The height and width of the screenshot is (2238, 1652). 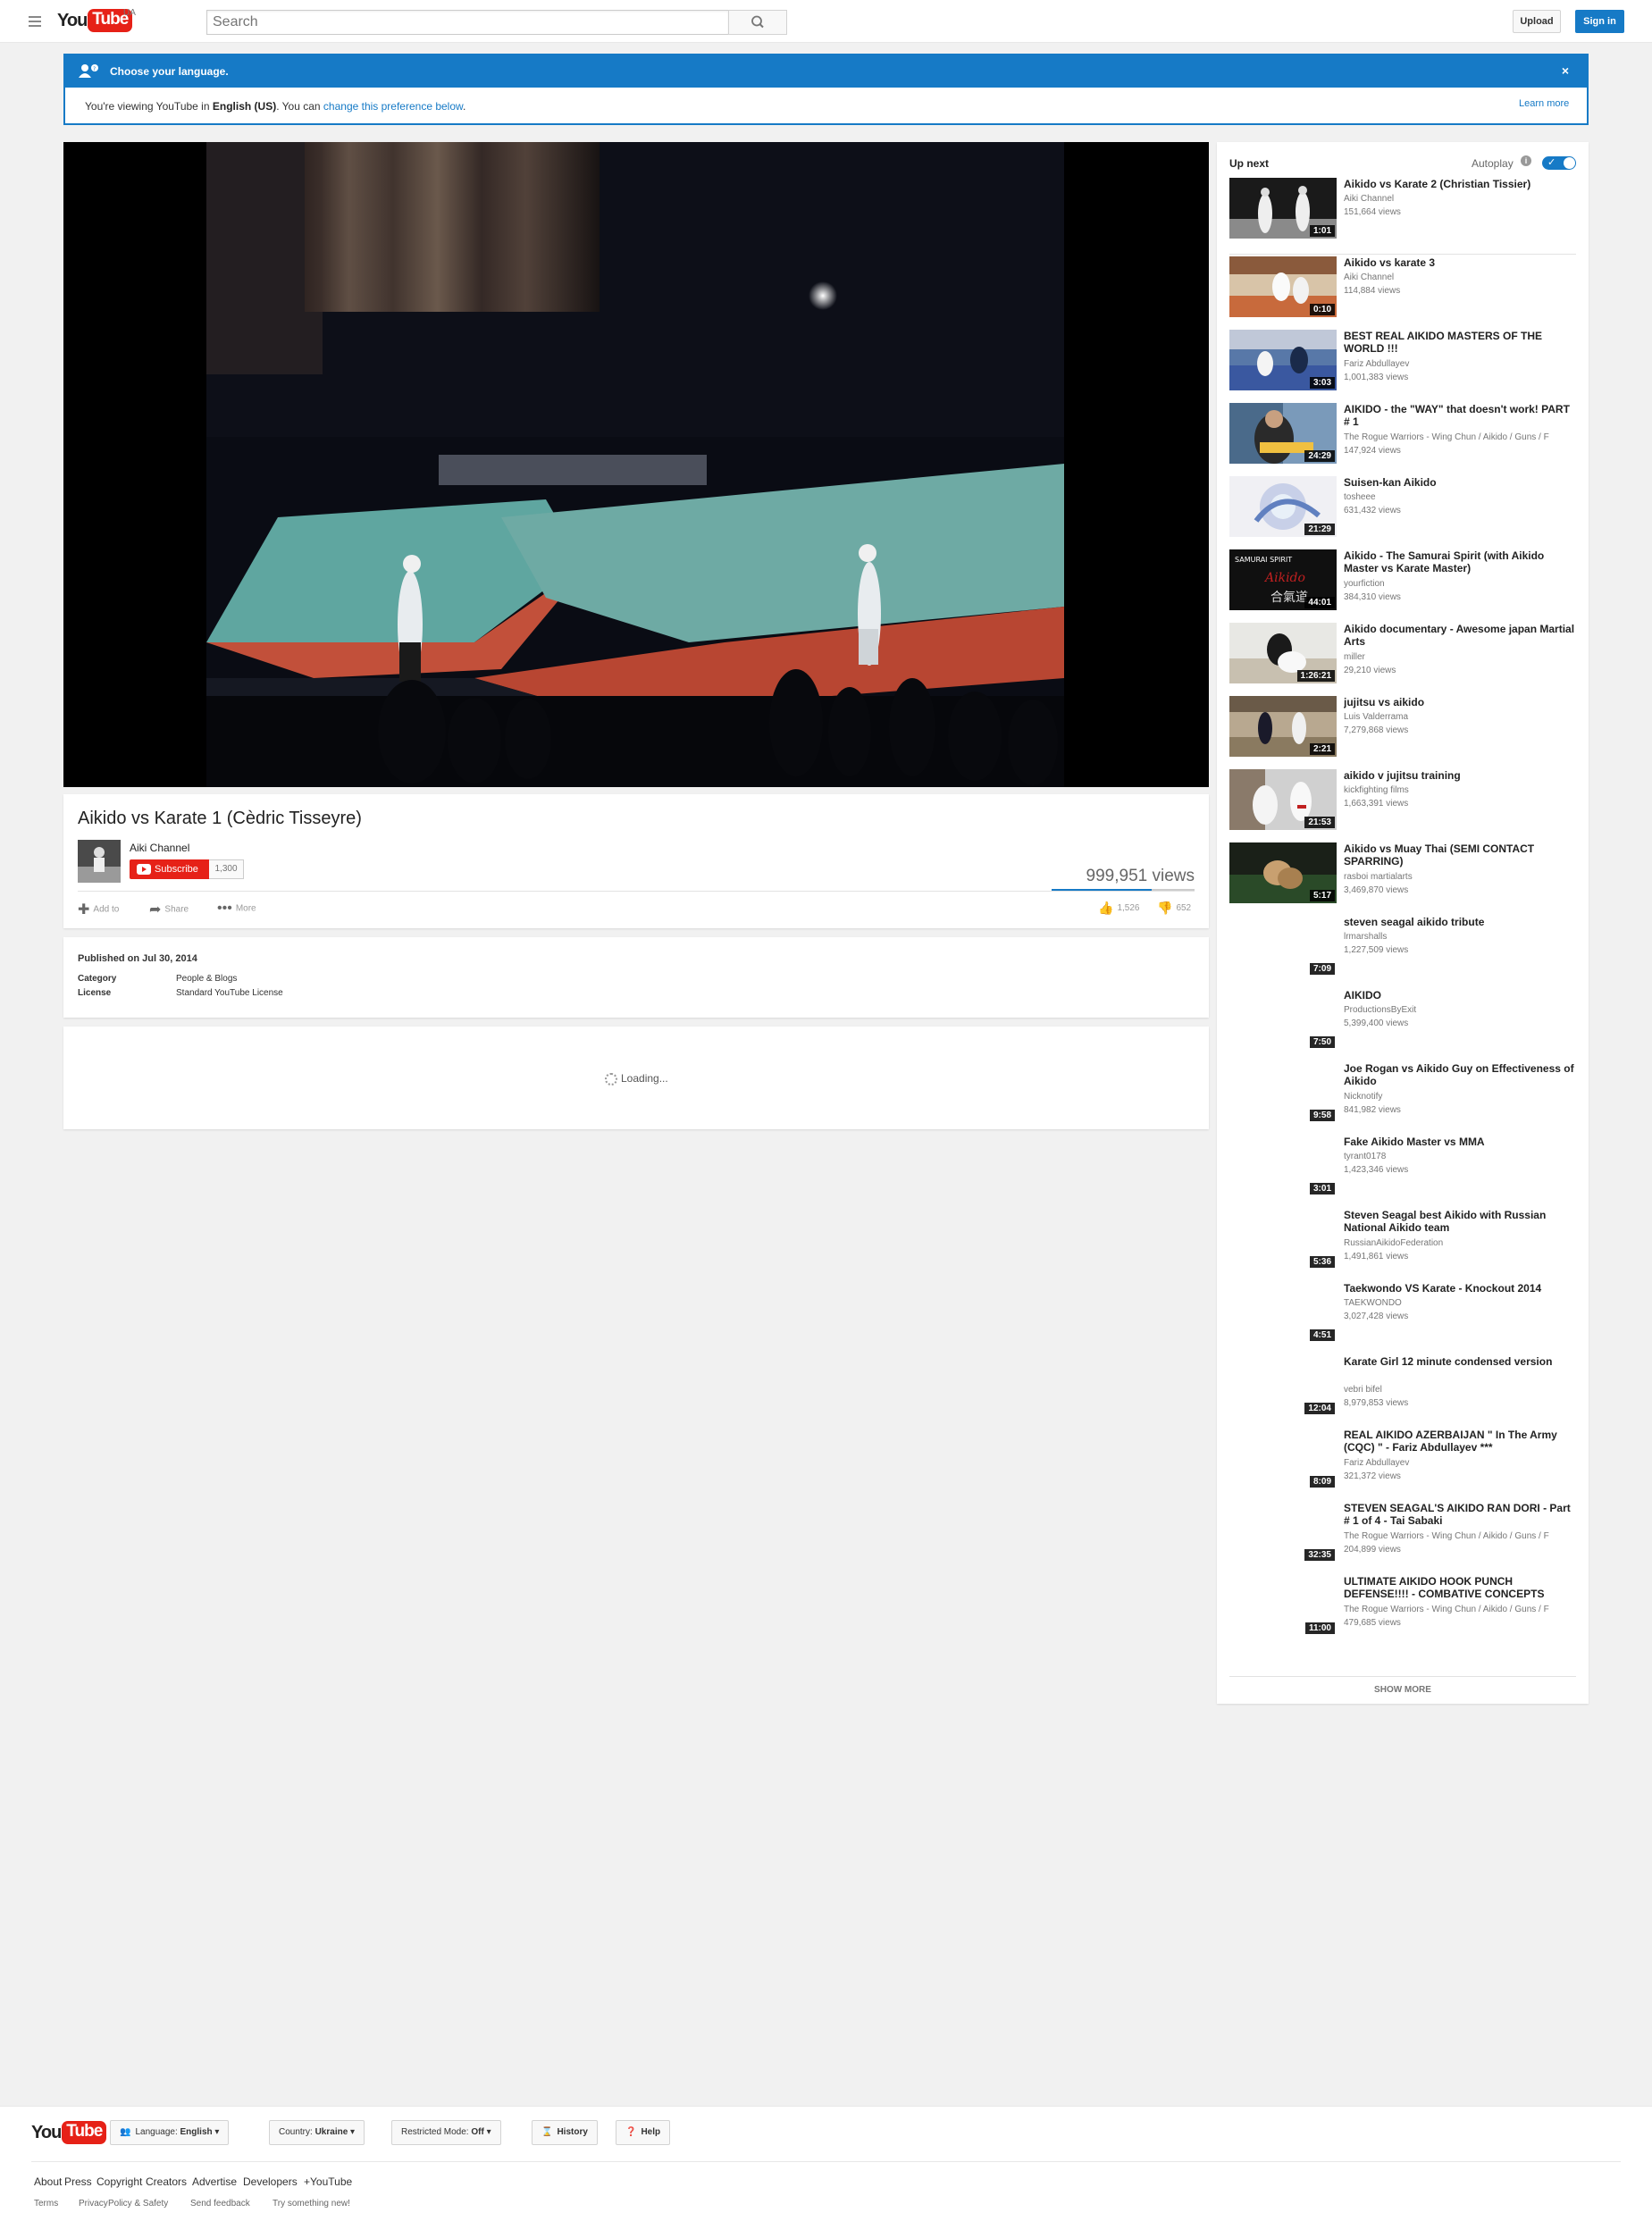 What do you see at coordinates (78, 2181) in the screenshot?
I see `footer-link: Press` at bounding box center [78, 2181].